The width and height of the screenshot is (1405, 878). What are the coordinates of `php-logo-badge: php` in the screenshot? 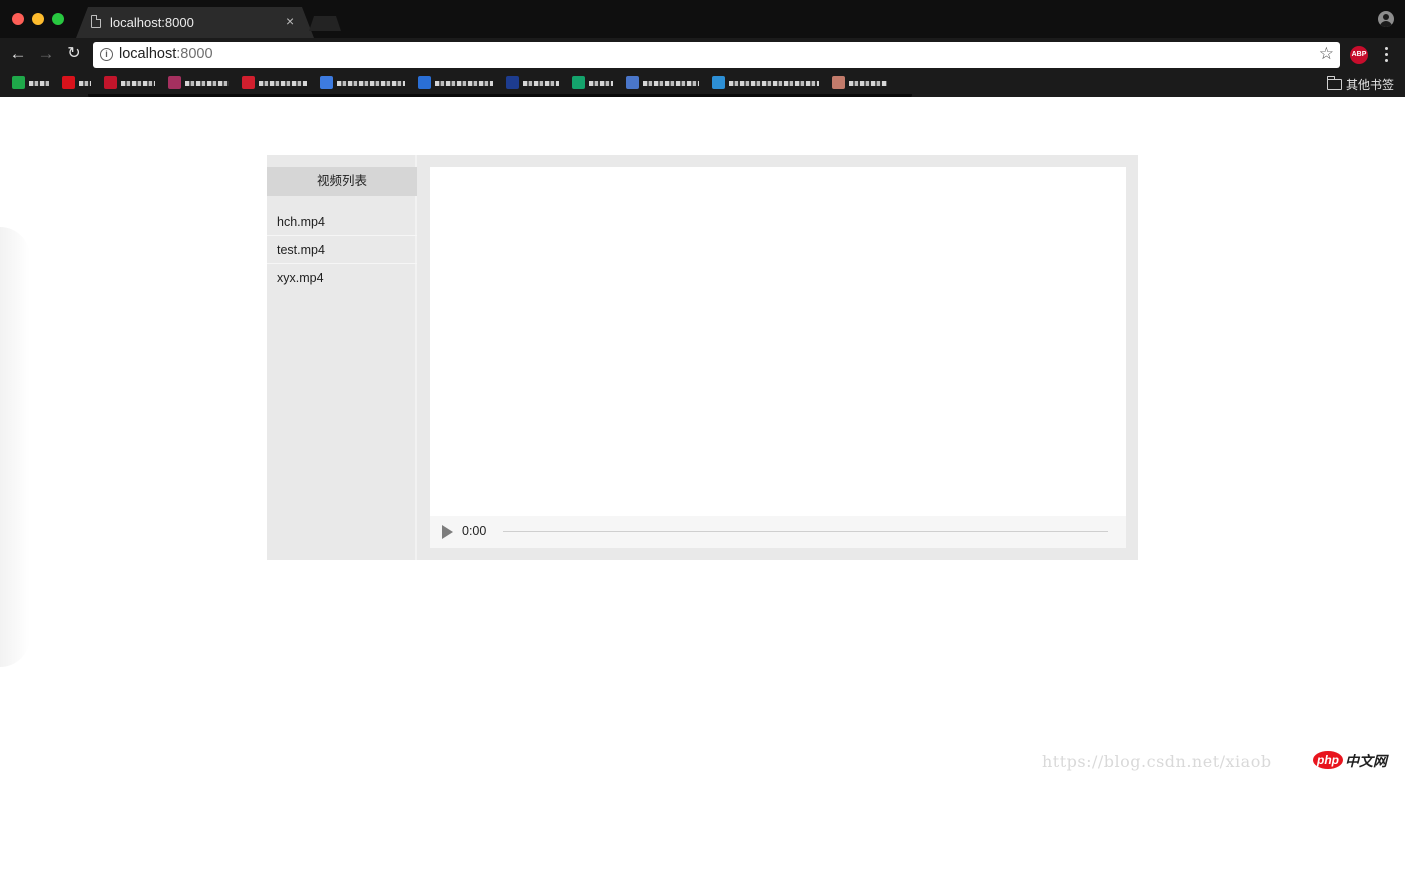 It's located at (1328, 760).